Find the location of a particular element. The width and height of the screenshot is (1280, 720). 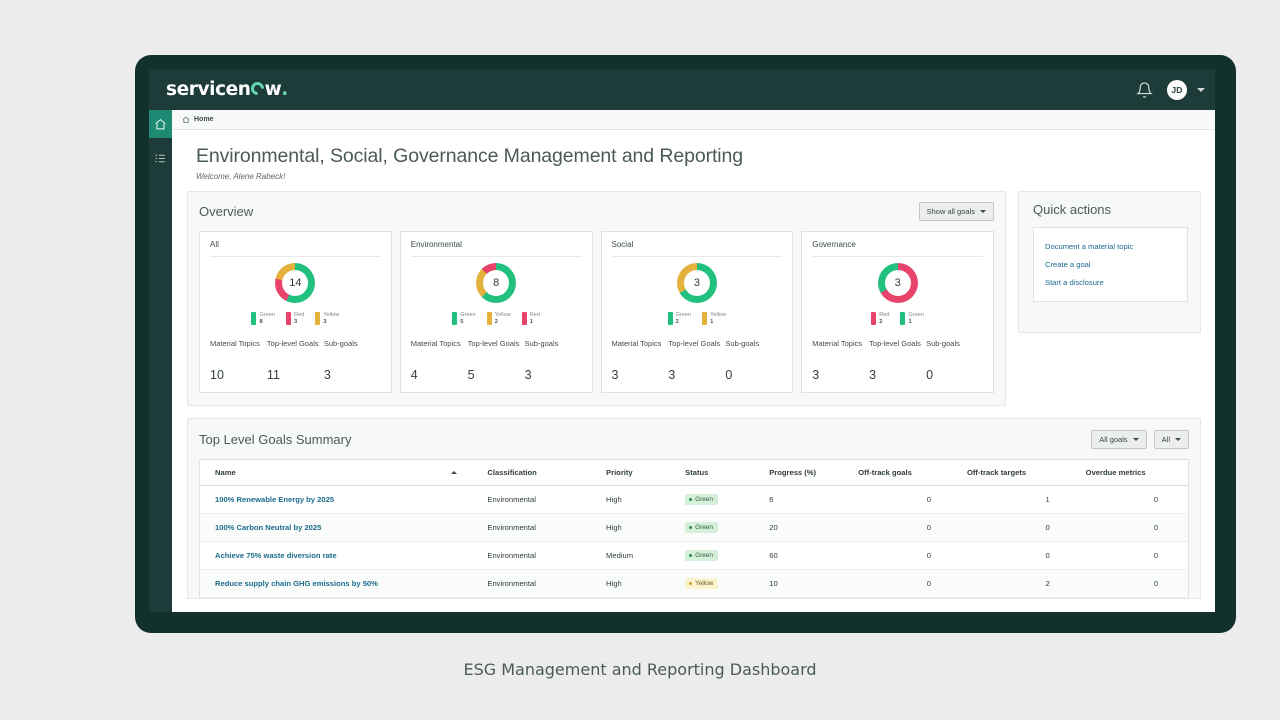

rail-item-home is located at coordinates (160, 124).